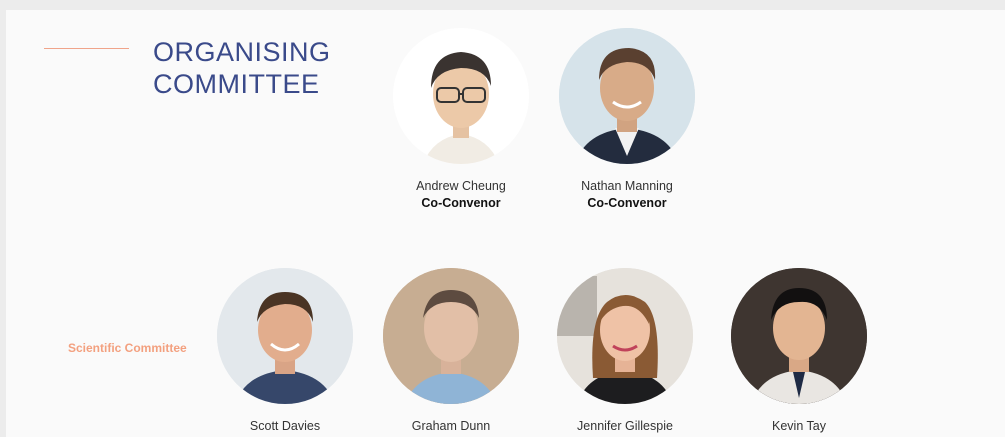 The image size is (1005, 437). Describe the element at coordinates (285, 426) in the screenshot. I see `person-name: Scott Davies` at that location.